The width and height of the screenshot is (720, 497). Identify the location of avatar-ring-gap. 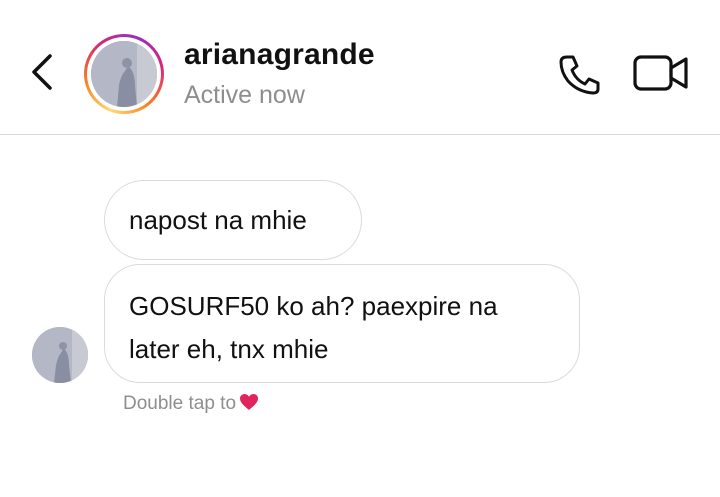
(124, 74).